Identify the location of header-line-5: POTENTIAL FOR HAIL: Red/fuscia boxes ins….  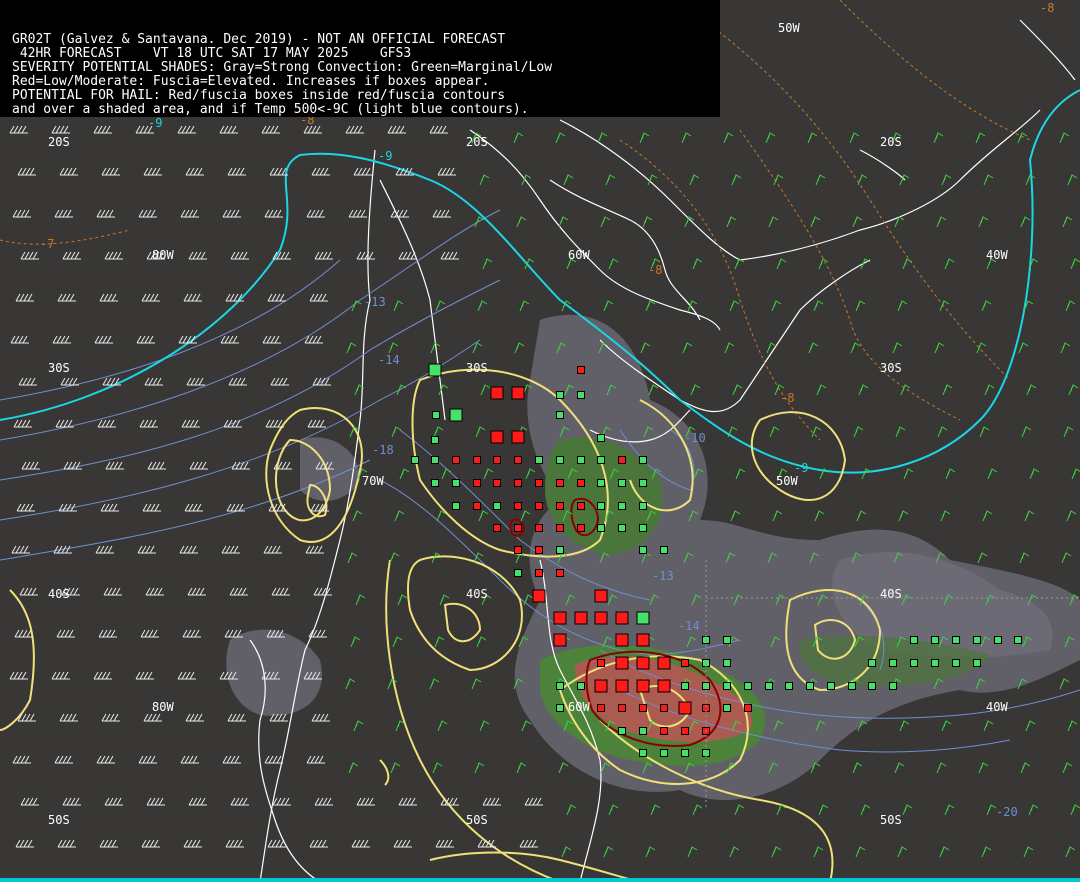
(259, 95).